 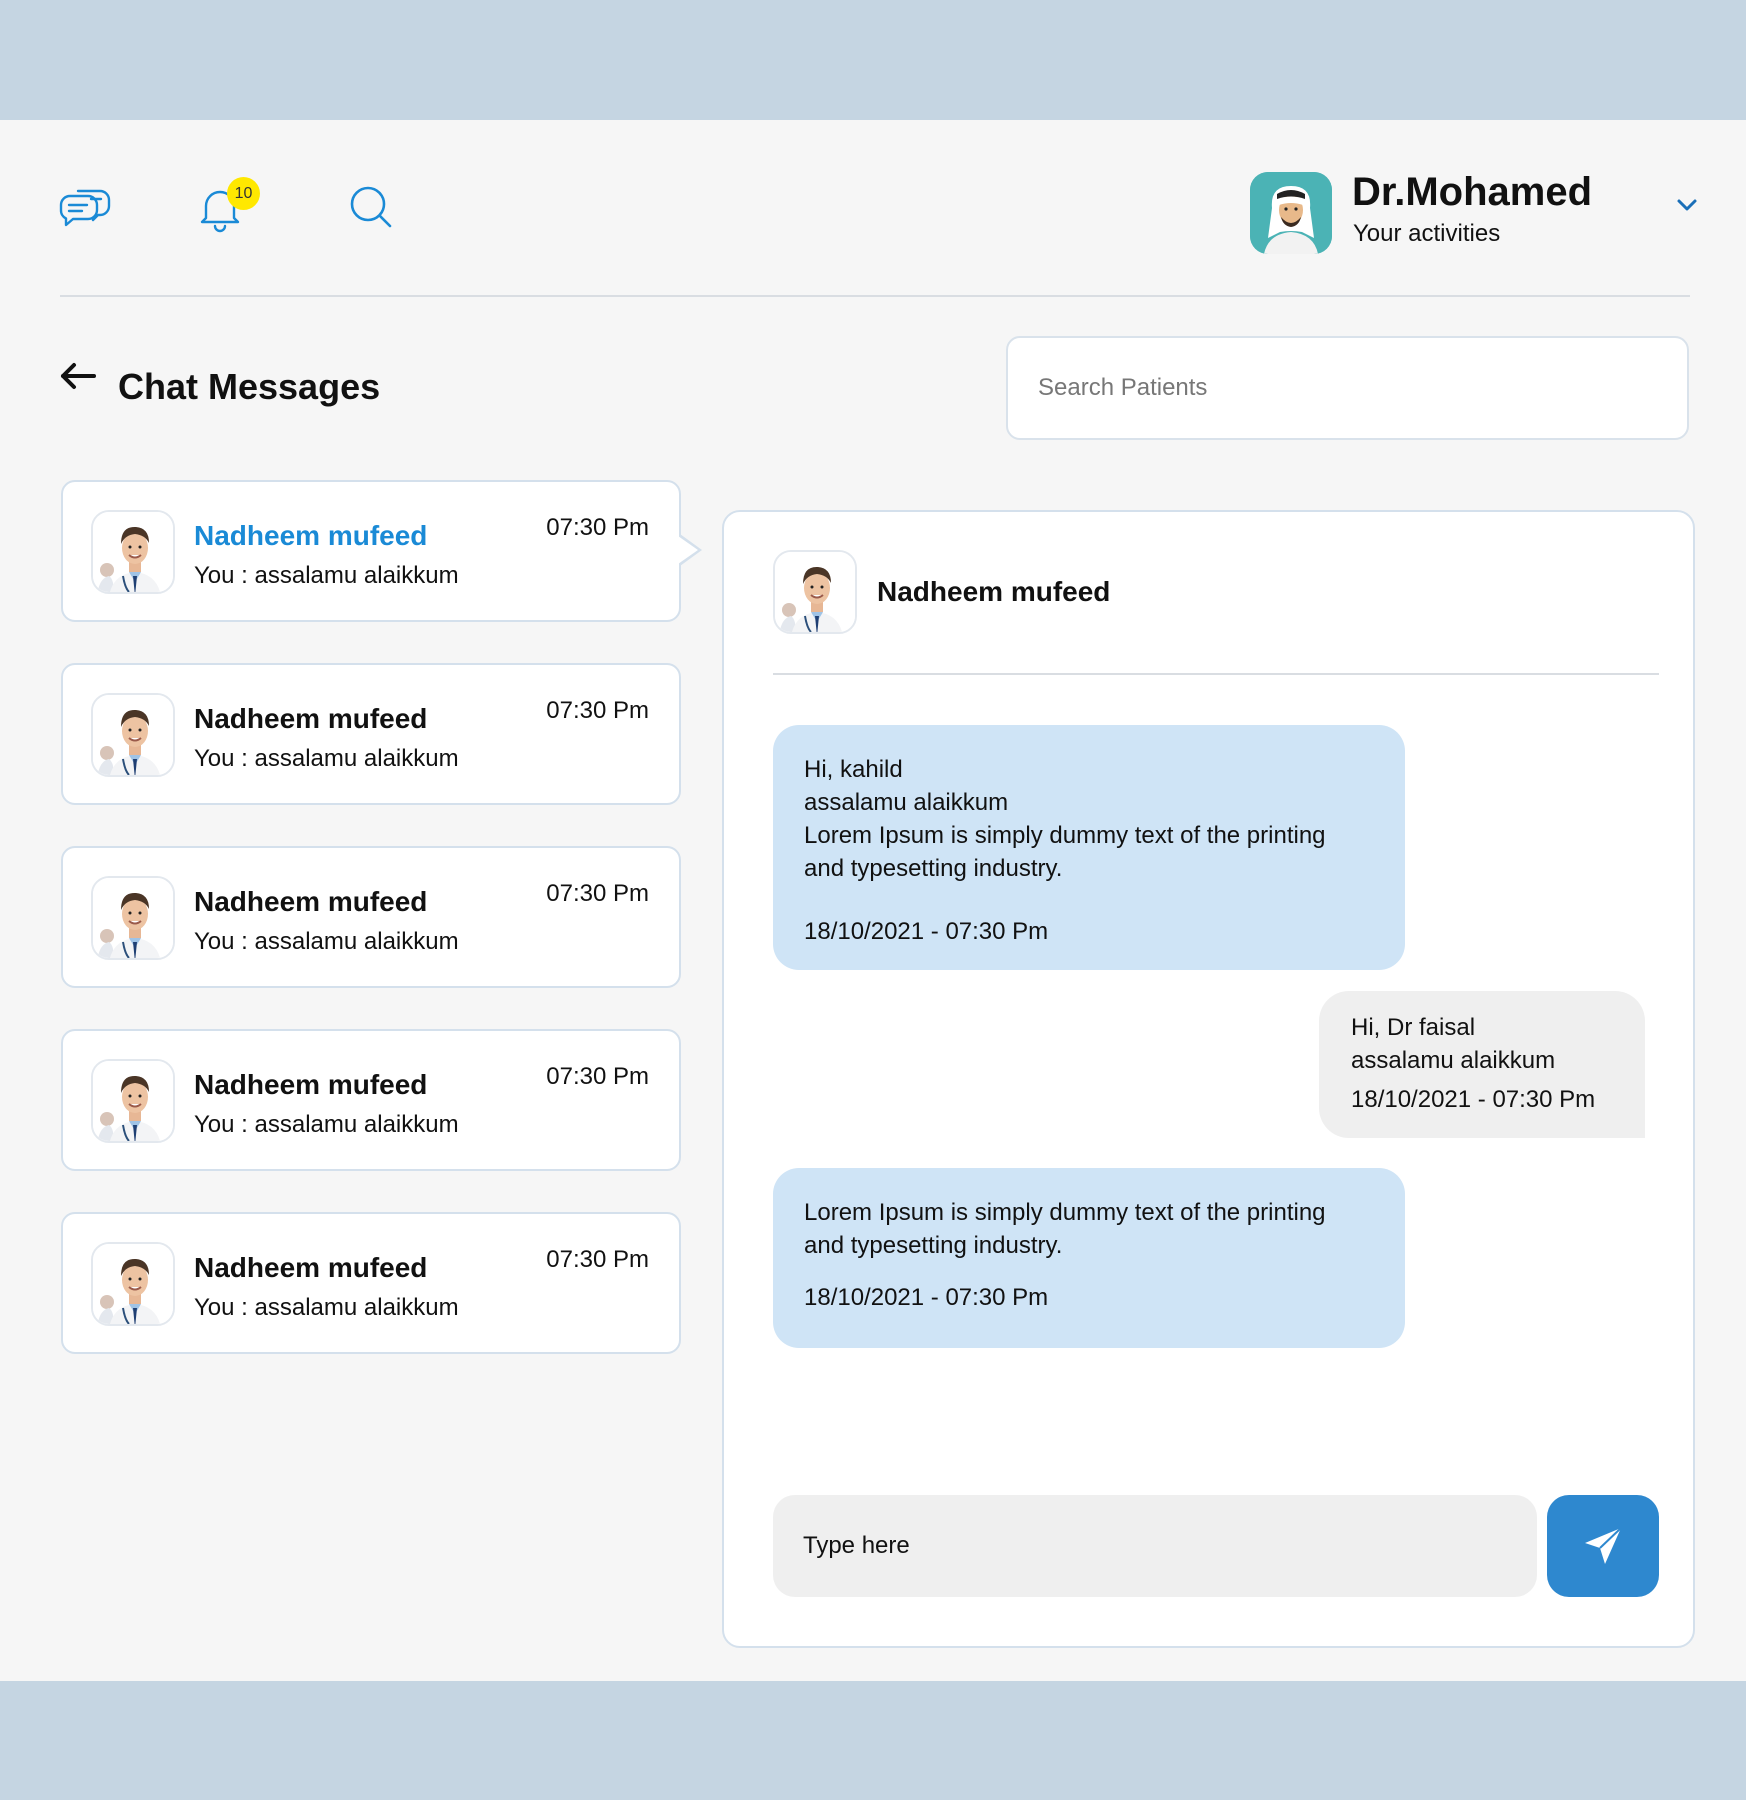 I want to click on profile-subtitle: Your activities, so click(x=1427, y=233).